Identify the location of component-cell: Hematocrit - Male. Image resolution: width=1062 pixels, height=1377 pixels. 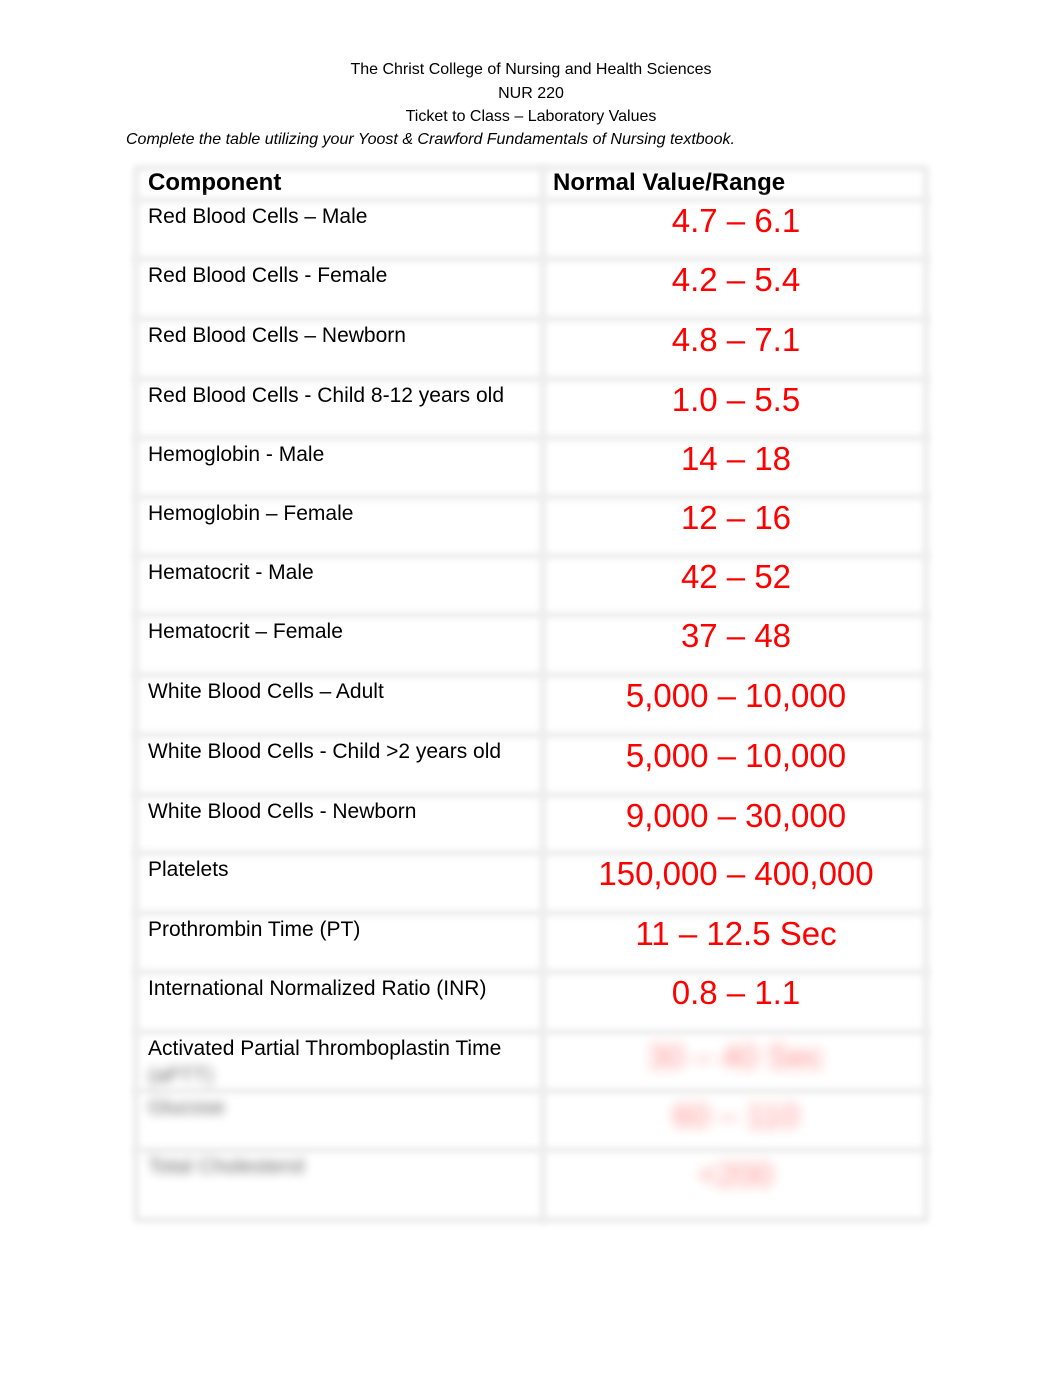
(231, 572).